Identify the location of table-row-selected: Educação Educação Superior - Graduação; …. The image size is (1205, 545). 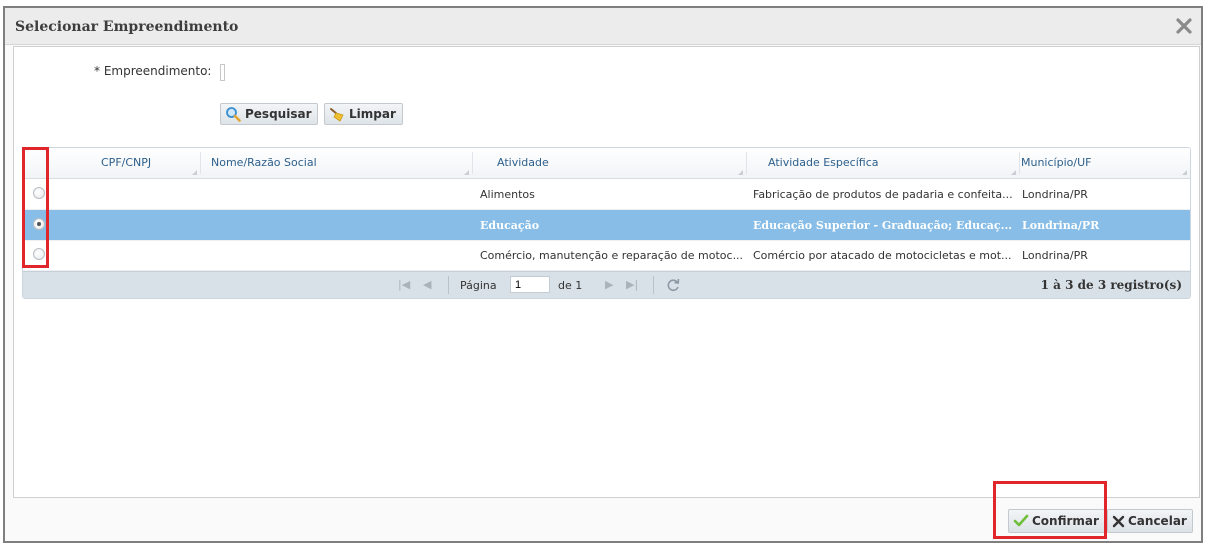
(606, 225).